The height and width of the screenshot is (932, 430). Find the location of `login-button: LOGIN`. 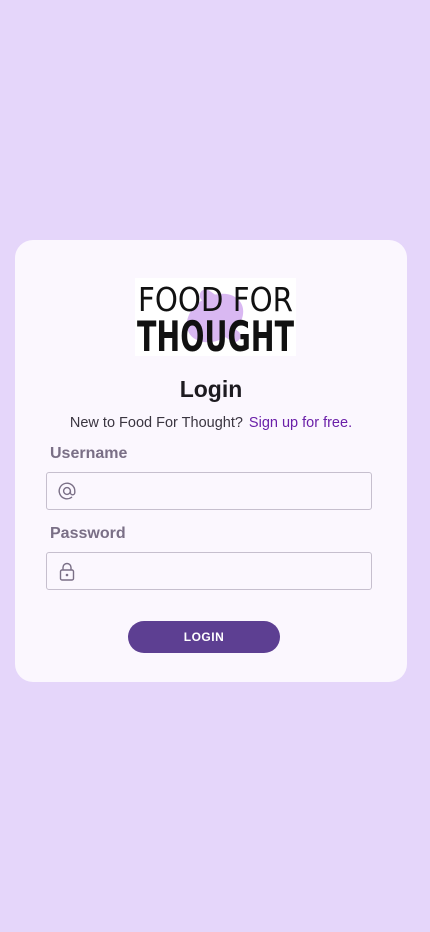

login-button: LOGIN is located at coordinates (204, 637).